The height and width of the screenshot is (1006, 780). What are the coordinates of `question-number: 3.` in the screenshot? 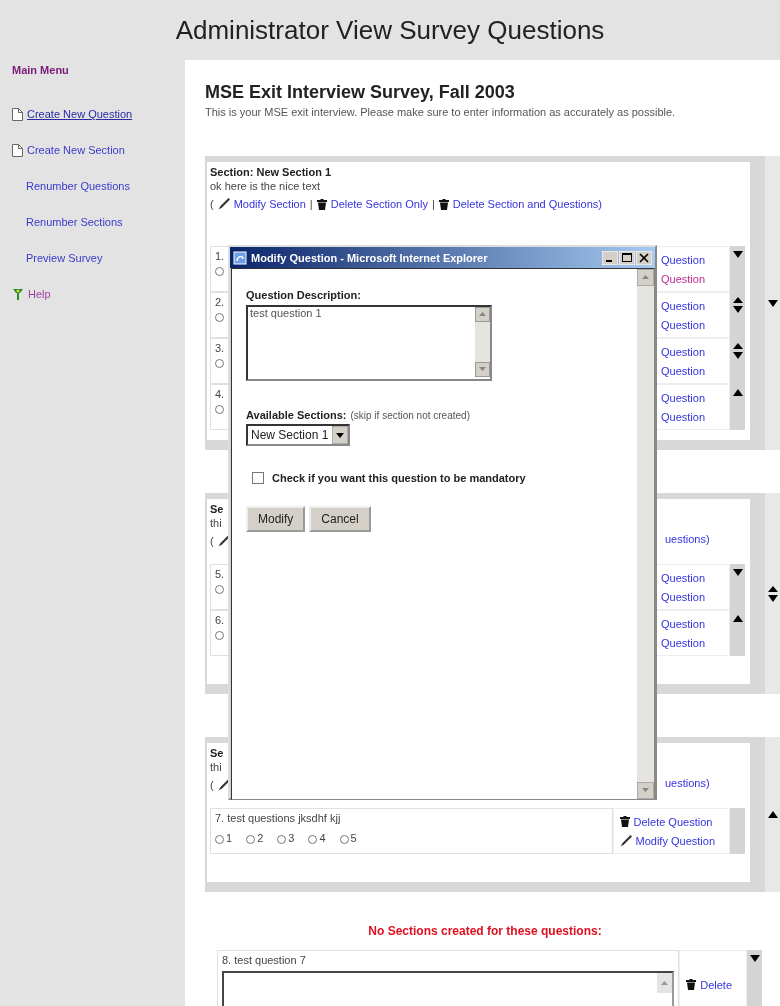 It's located at (220, 348).